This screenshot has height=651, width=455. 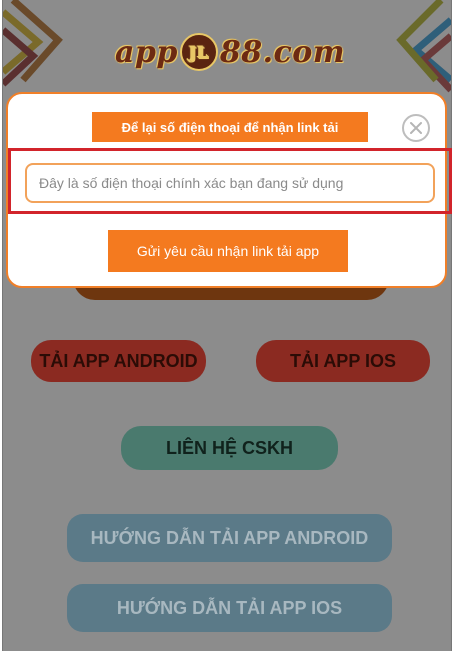 What do you see at coordinates (230, 127) in the screenshot?
I see `modal-title: Để lại số điện thoại để nhận link tải` at bounding box center [230, 127].